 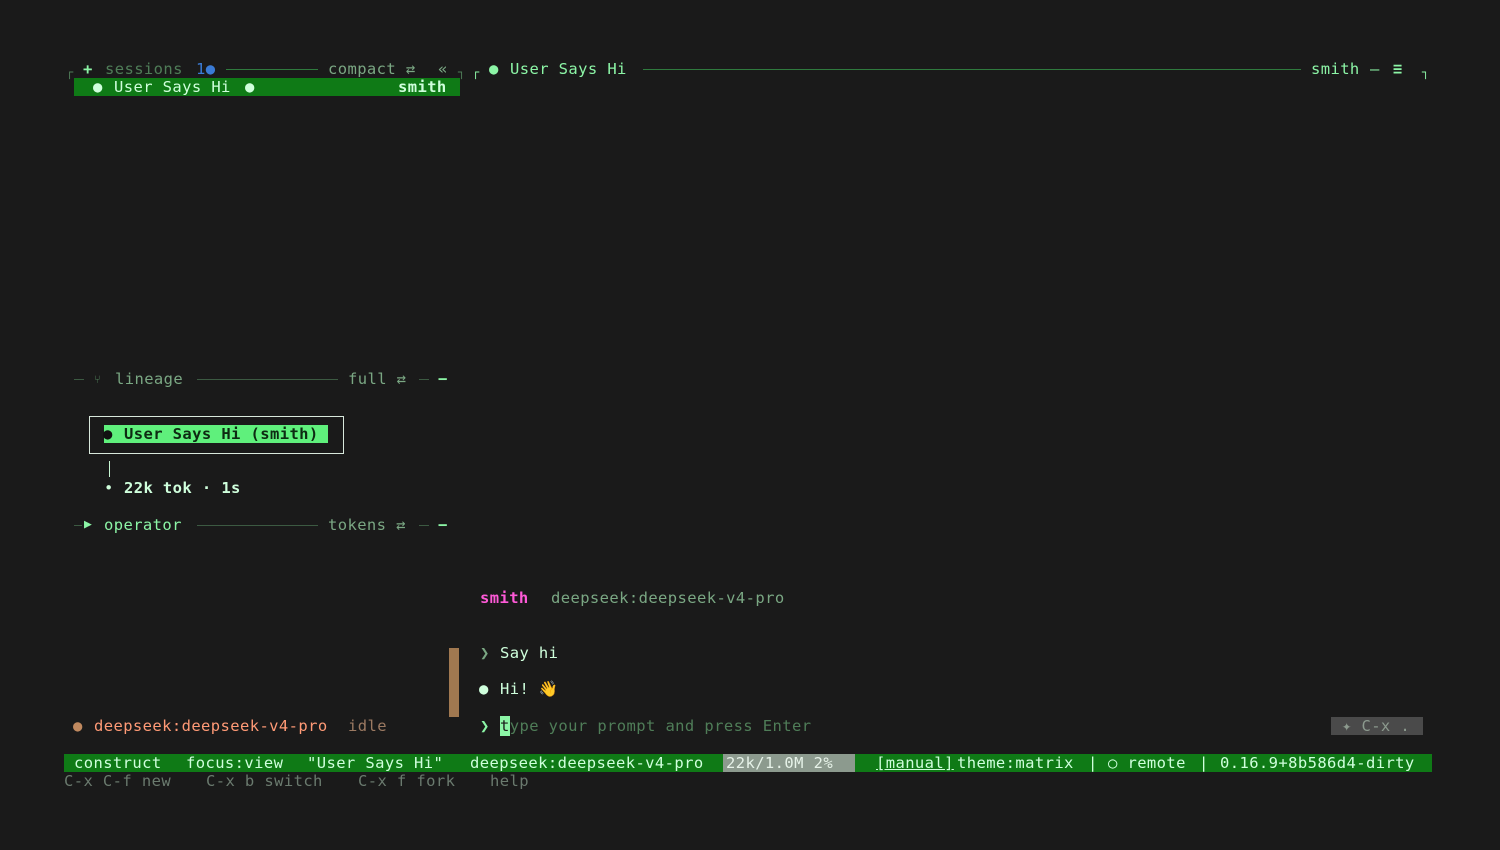 I want to click on lineage-node-label: User Says Hi (smith), so click(x=221, y=434).